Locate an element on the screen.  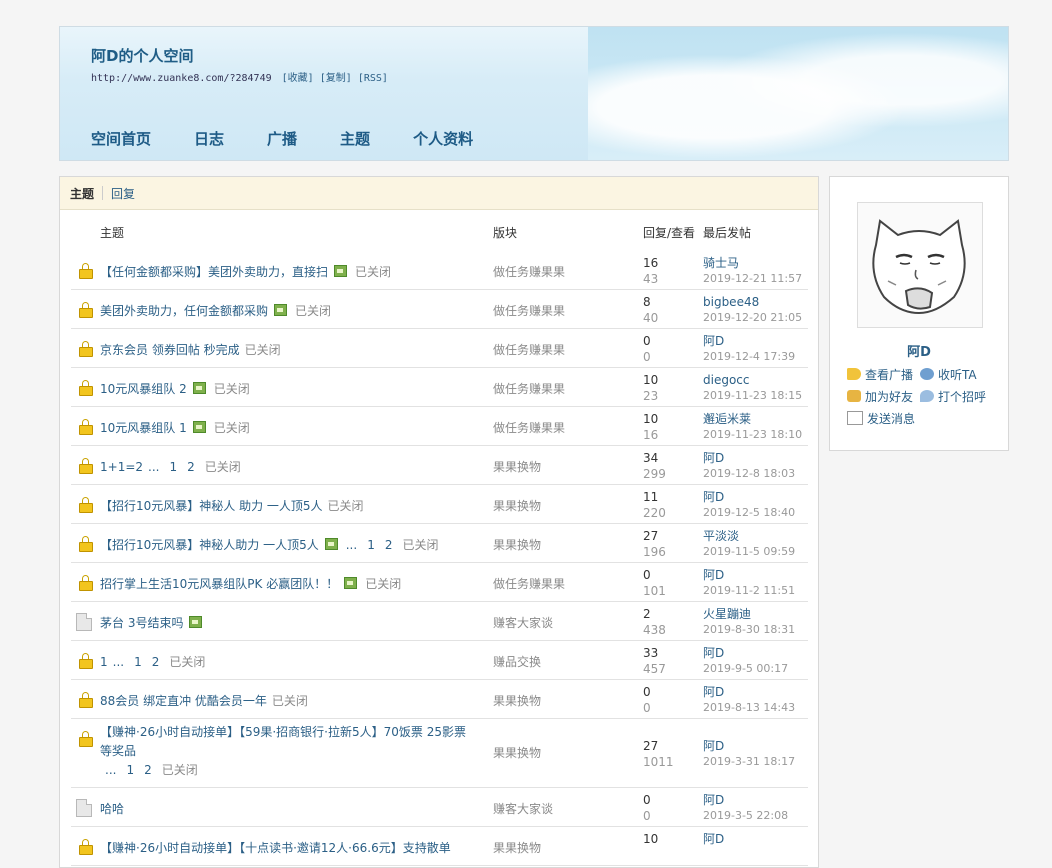
topic-title-link: 【赚神·26小时自动接单】【59果·招商银行·拉新5人】70饭票 25影票等奖品 is located at coordinates (283, 741).